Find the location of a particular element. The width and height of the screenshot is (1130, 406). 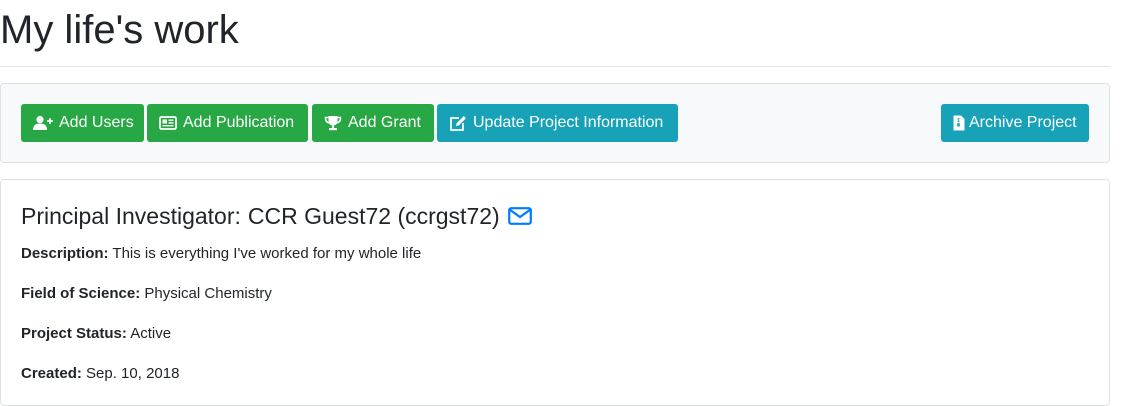

title-divider is located at coordinates (555, 66).